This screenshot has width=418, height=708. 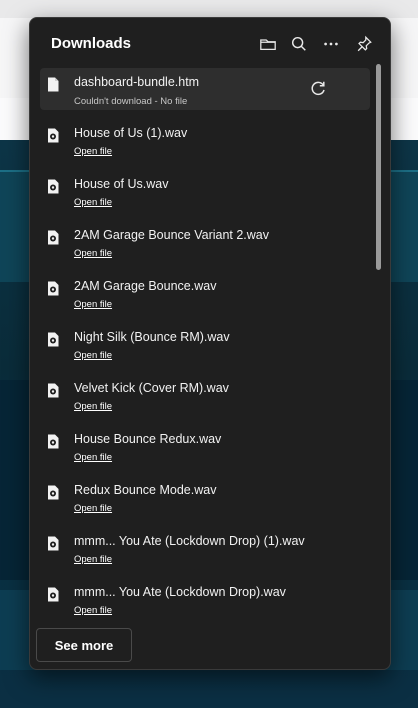 I want to click on download-status: Couldn't download - No file, so click(x=131, y=101).